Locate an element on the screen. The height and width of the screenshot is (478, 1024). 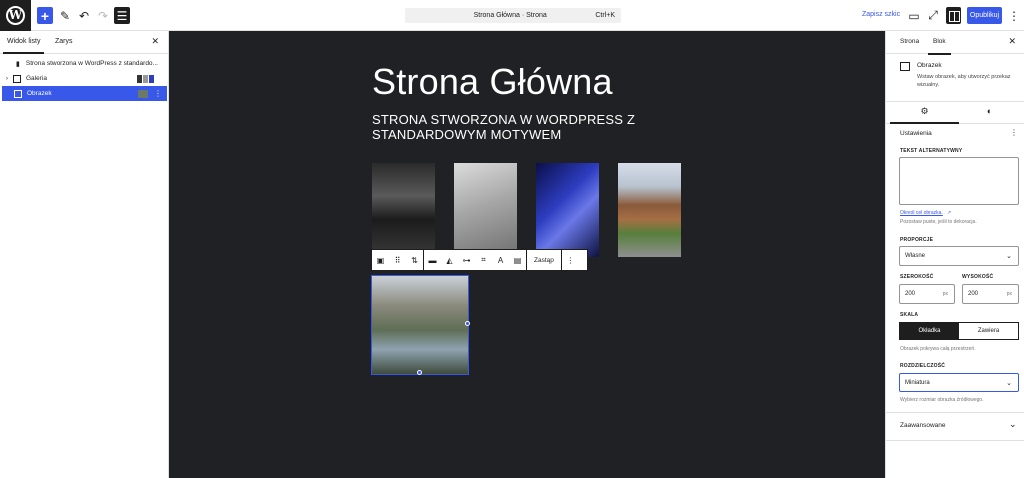
command-palette-bar: Strona Główna · Strona Ctrl+K is located at coordinates (513, 15).